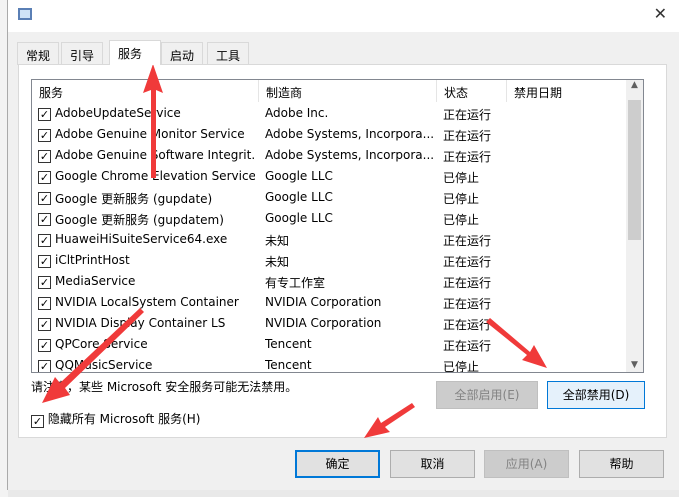 The width and height of the screenshot is (679, 497). I want to click on disable-all-button: 全部禁用(D), so click(596, 395).